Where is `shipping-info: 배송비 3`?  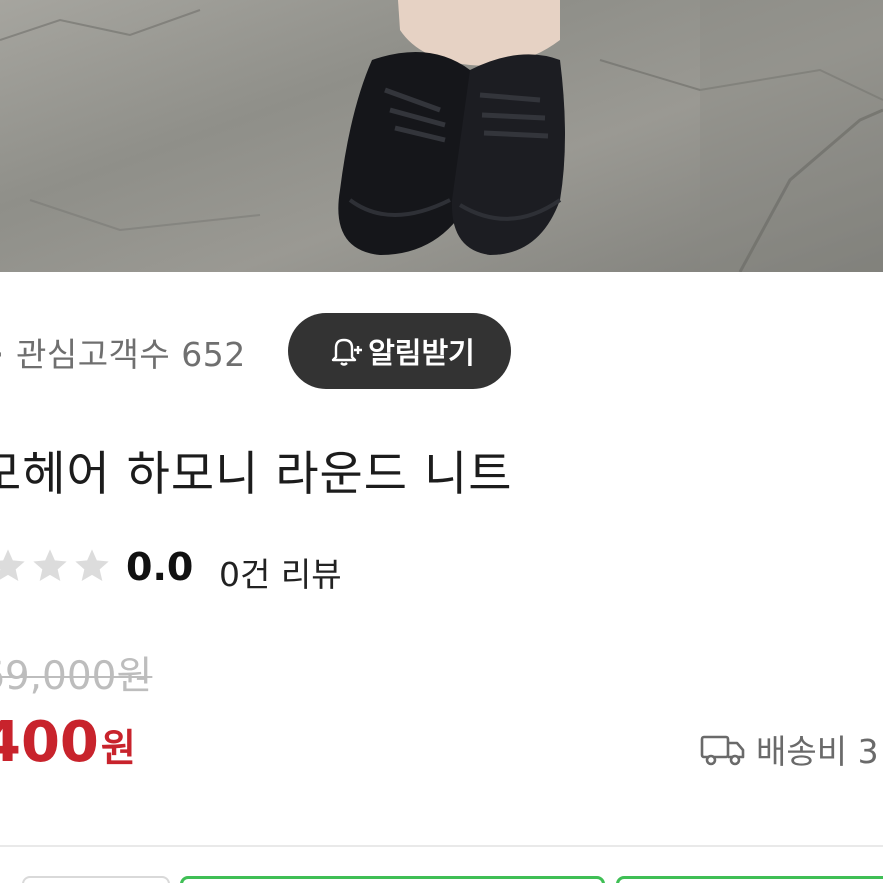 shipping-info: 배송비 3 is located at coordinates (789, 749).